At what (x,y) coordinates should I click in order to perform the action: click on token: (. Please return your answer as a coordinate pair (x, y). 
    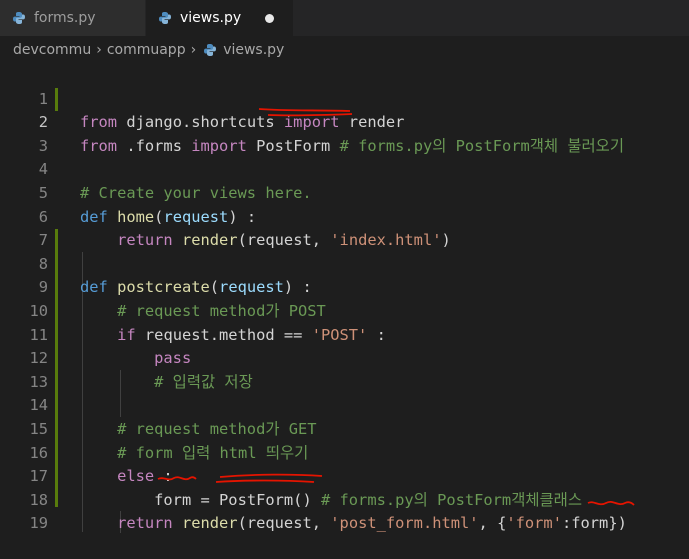
    Looking at the image, I should click on (242, 523).